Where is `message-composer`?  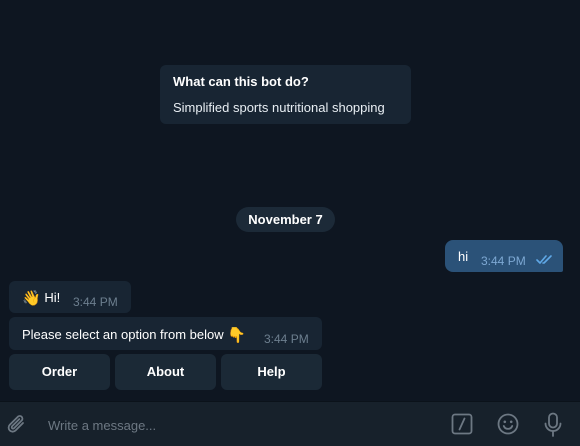 message-composer is located at coordinates (290, 423).